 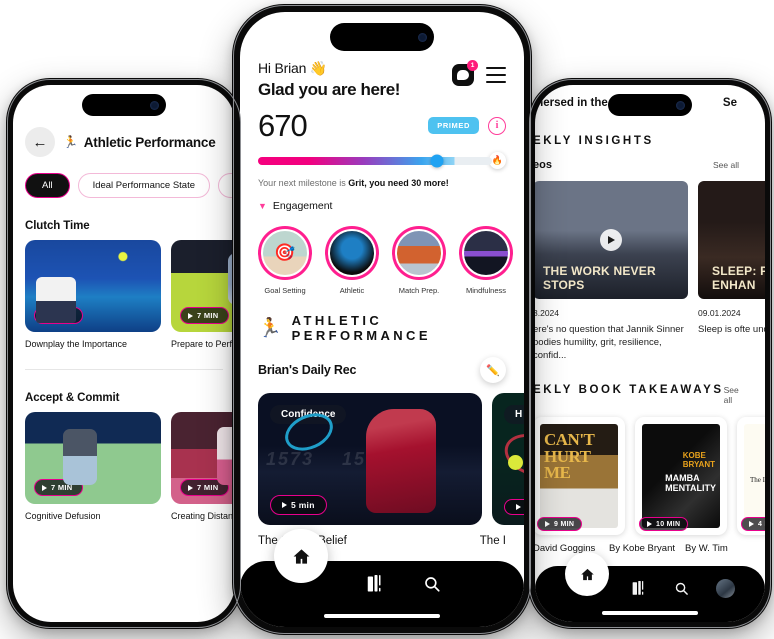 What do you see at coordinates (486, 260) in the screenshot?
I see `engagement-item: Mindfulness` at bounding box center [486, 260].